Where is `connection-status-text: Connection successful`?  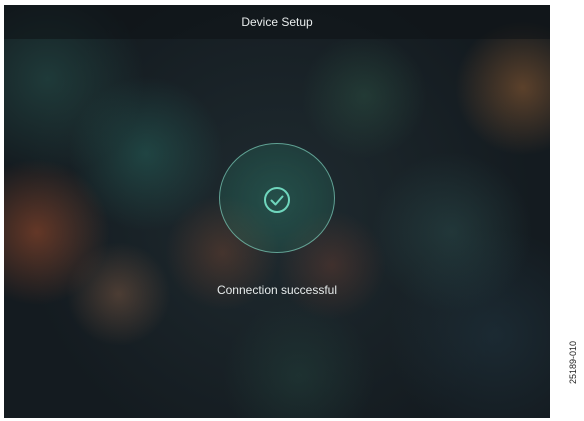
connection-status-text: Connection successful is located at coordinates (277, 290).